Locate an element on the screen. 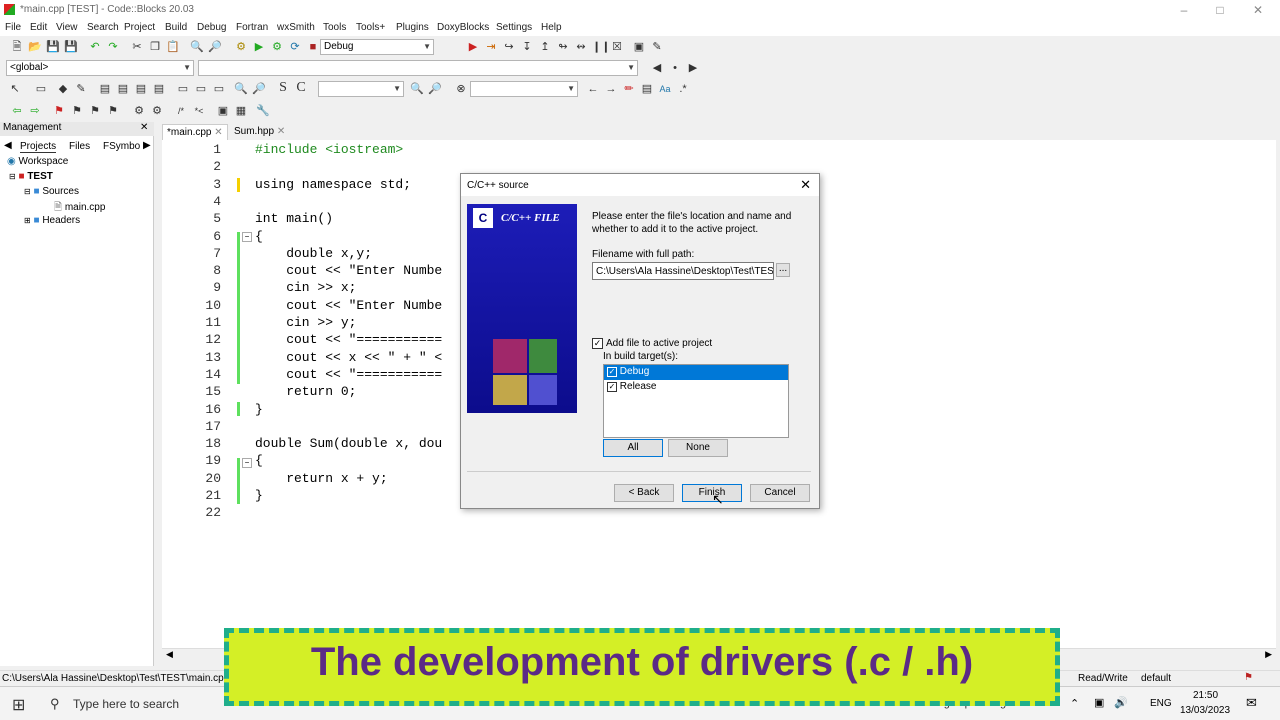 Image resolution: width=1280 pixels, height=720 pixels. debug-windows-icon: ▣ is located at coordinates (639, 47).